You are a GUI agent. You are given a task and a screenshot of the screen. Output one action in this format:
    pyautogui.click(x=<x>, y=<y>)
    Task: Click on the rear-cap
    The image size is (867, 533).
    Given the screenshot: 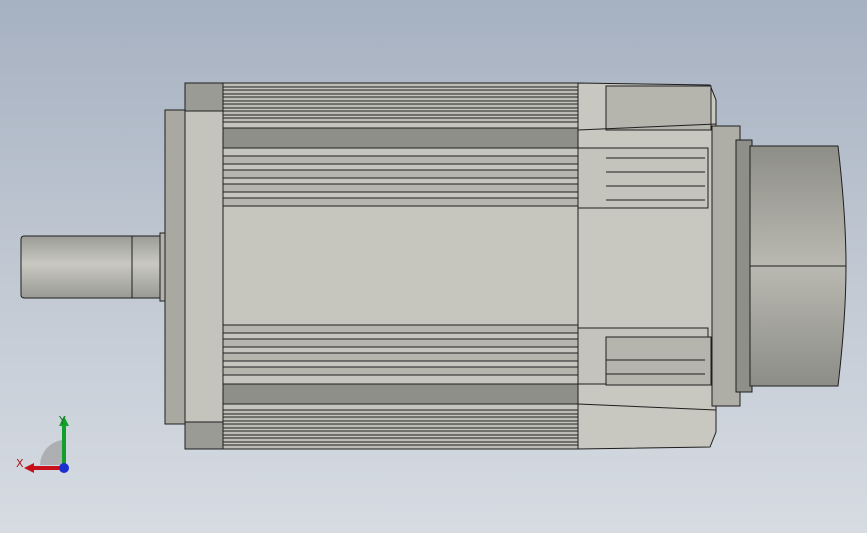 What is the action you would take?
    pyautogui.click(x=779, y=266)
    